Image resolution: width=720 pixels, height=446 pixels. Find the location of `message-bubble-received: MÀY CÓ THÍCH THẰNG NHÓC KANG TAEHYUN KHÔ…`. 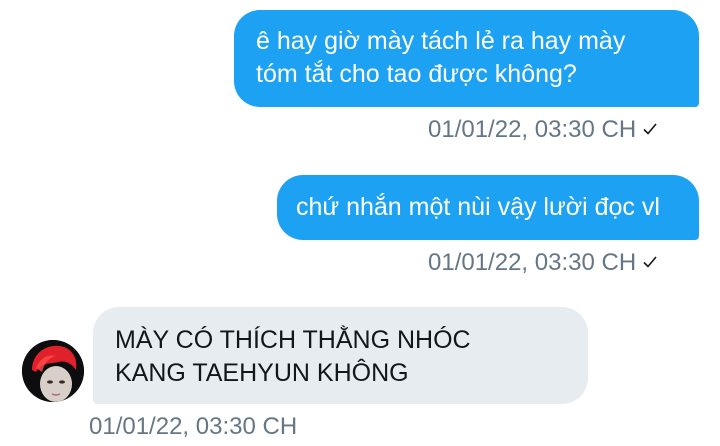

message-bubble-received: MÀY CÓ THÍCH THẰNG NHÓC KANG TAEHYUN KHÔ… is located at coordinates (340, 355).